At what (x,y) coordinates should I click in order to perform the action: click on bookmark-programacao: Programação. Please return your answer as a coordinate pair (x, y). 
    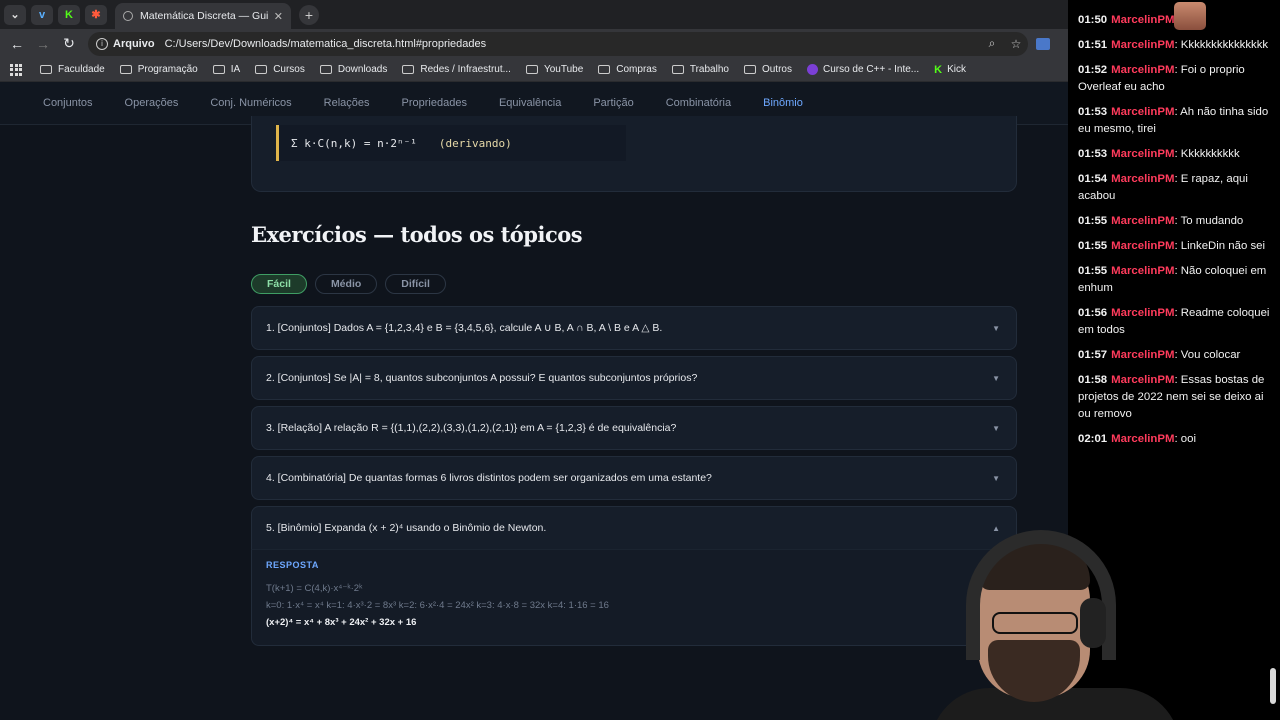
    Looking at the image, I should click on (158, 69).